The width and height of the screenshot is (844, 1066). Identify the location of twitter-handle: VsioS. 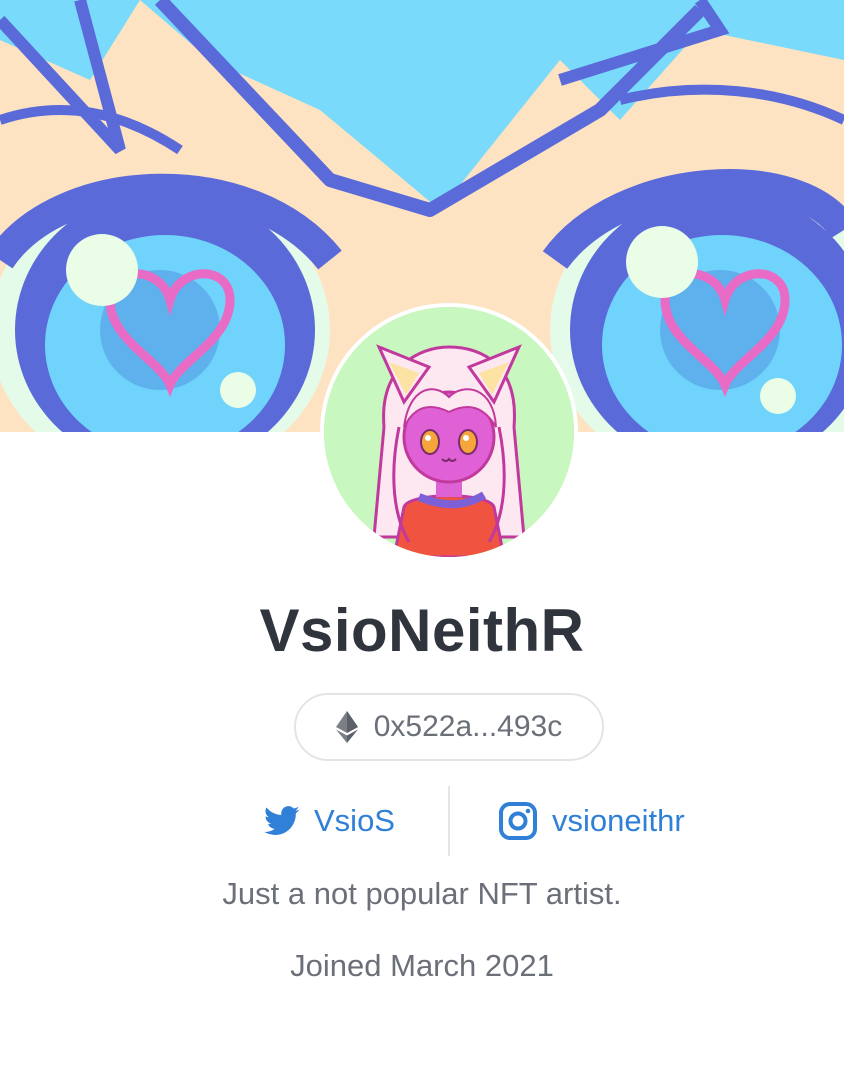
(354, 820).